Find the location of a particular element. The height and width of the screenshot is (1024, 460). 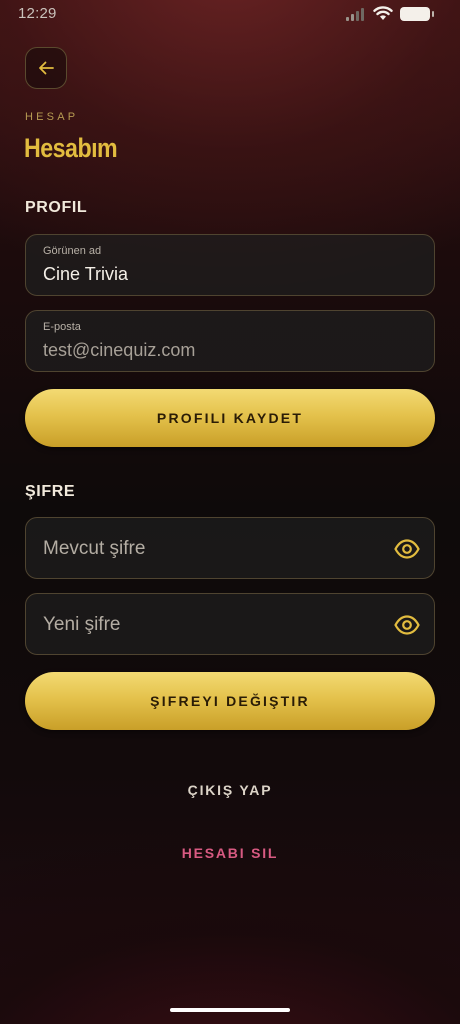

delete-account-link: HESABI SIL is located at coordinates (230, 853).